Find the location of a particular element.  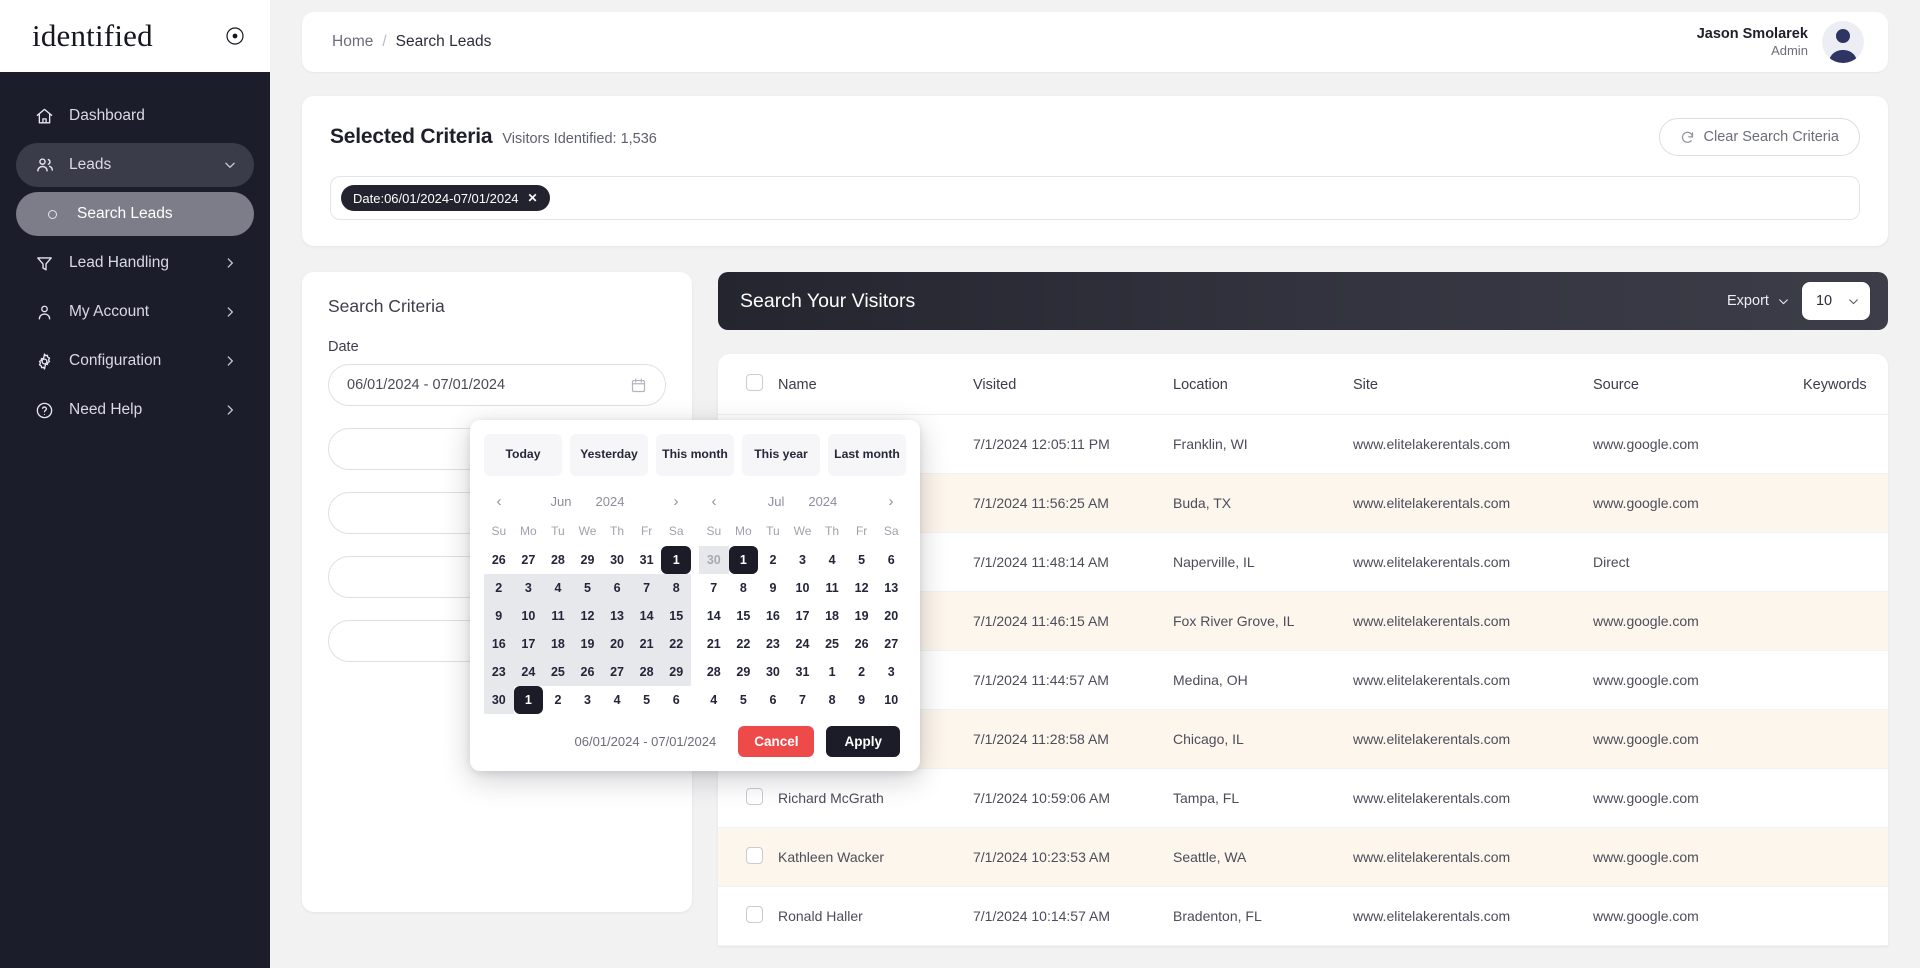

clear-search-criteria-button: Clear Search Criteria is located at coordinates (1759, 137).